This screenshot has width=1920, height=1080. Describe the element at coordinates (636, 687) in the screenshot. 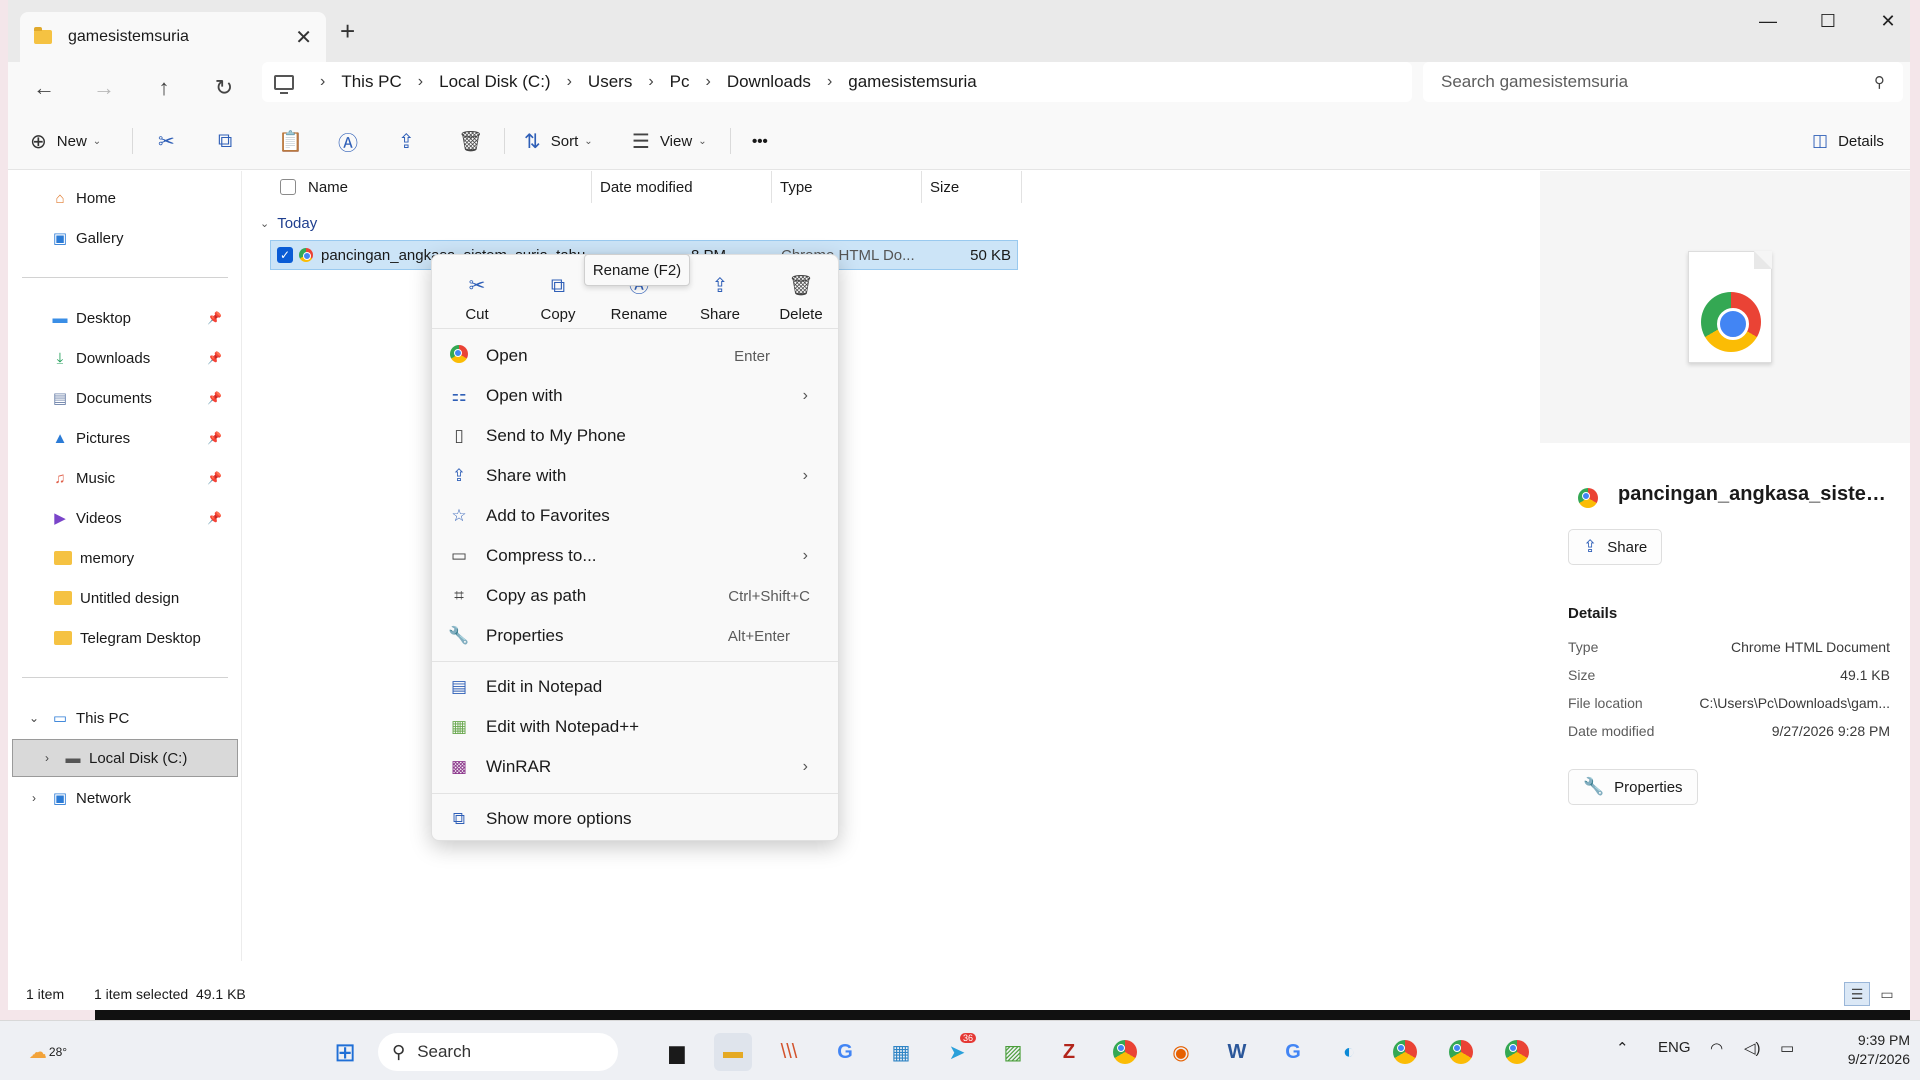

I see `ctx-edit-in-notepad: ▤ Edit in Notepad` at that location.